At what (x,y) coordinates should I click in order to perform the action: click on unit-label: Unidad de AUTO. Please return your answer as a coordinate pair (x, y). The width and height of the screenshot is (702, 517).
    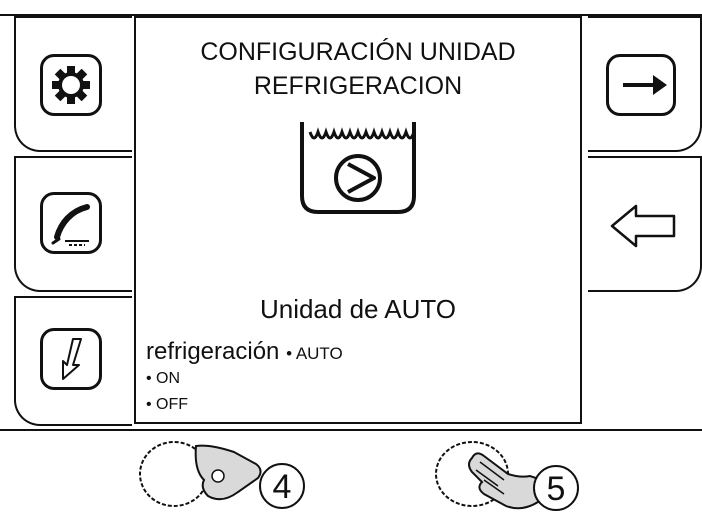
    Looking at the image, I should click on (358, 309).